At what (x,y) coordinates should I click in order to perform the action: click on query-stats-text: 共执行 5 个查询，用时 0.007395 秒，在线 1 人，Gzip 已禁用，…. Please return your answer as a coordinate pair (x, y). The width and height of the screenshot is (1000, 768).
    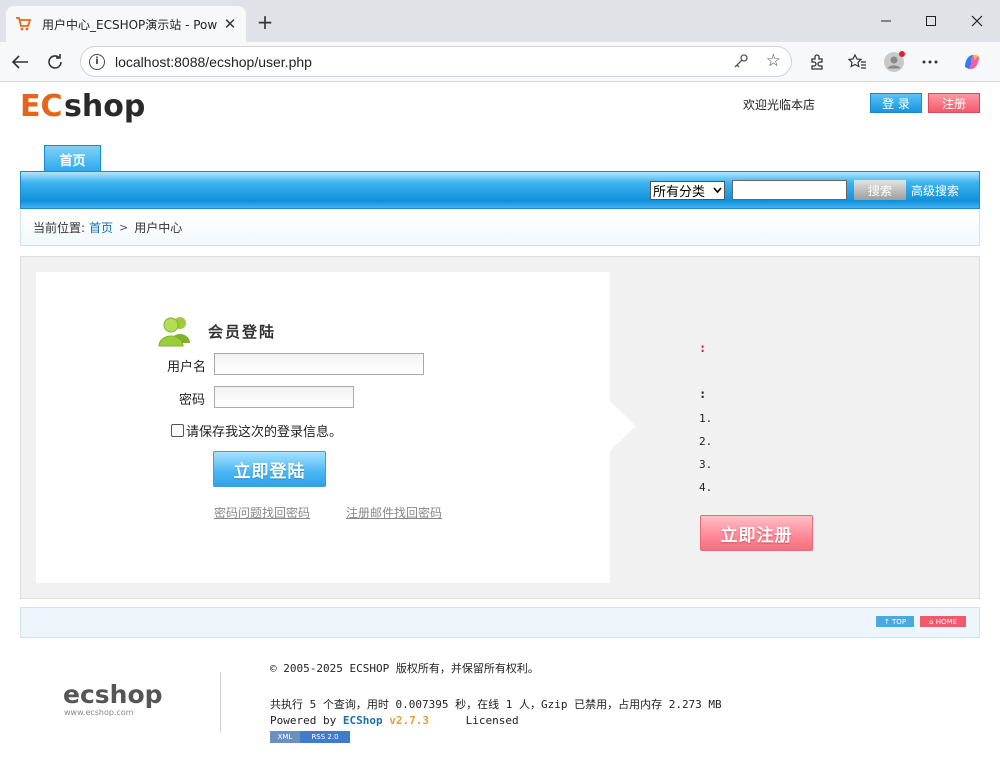
    Looking at the image, I should click on (496, 704).